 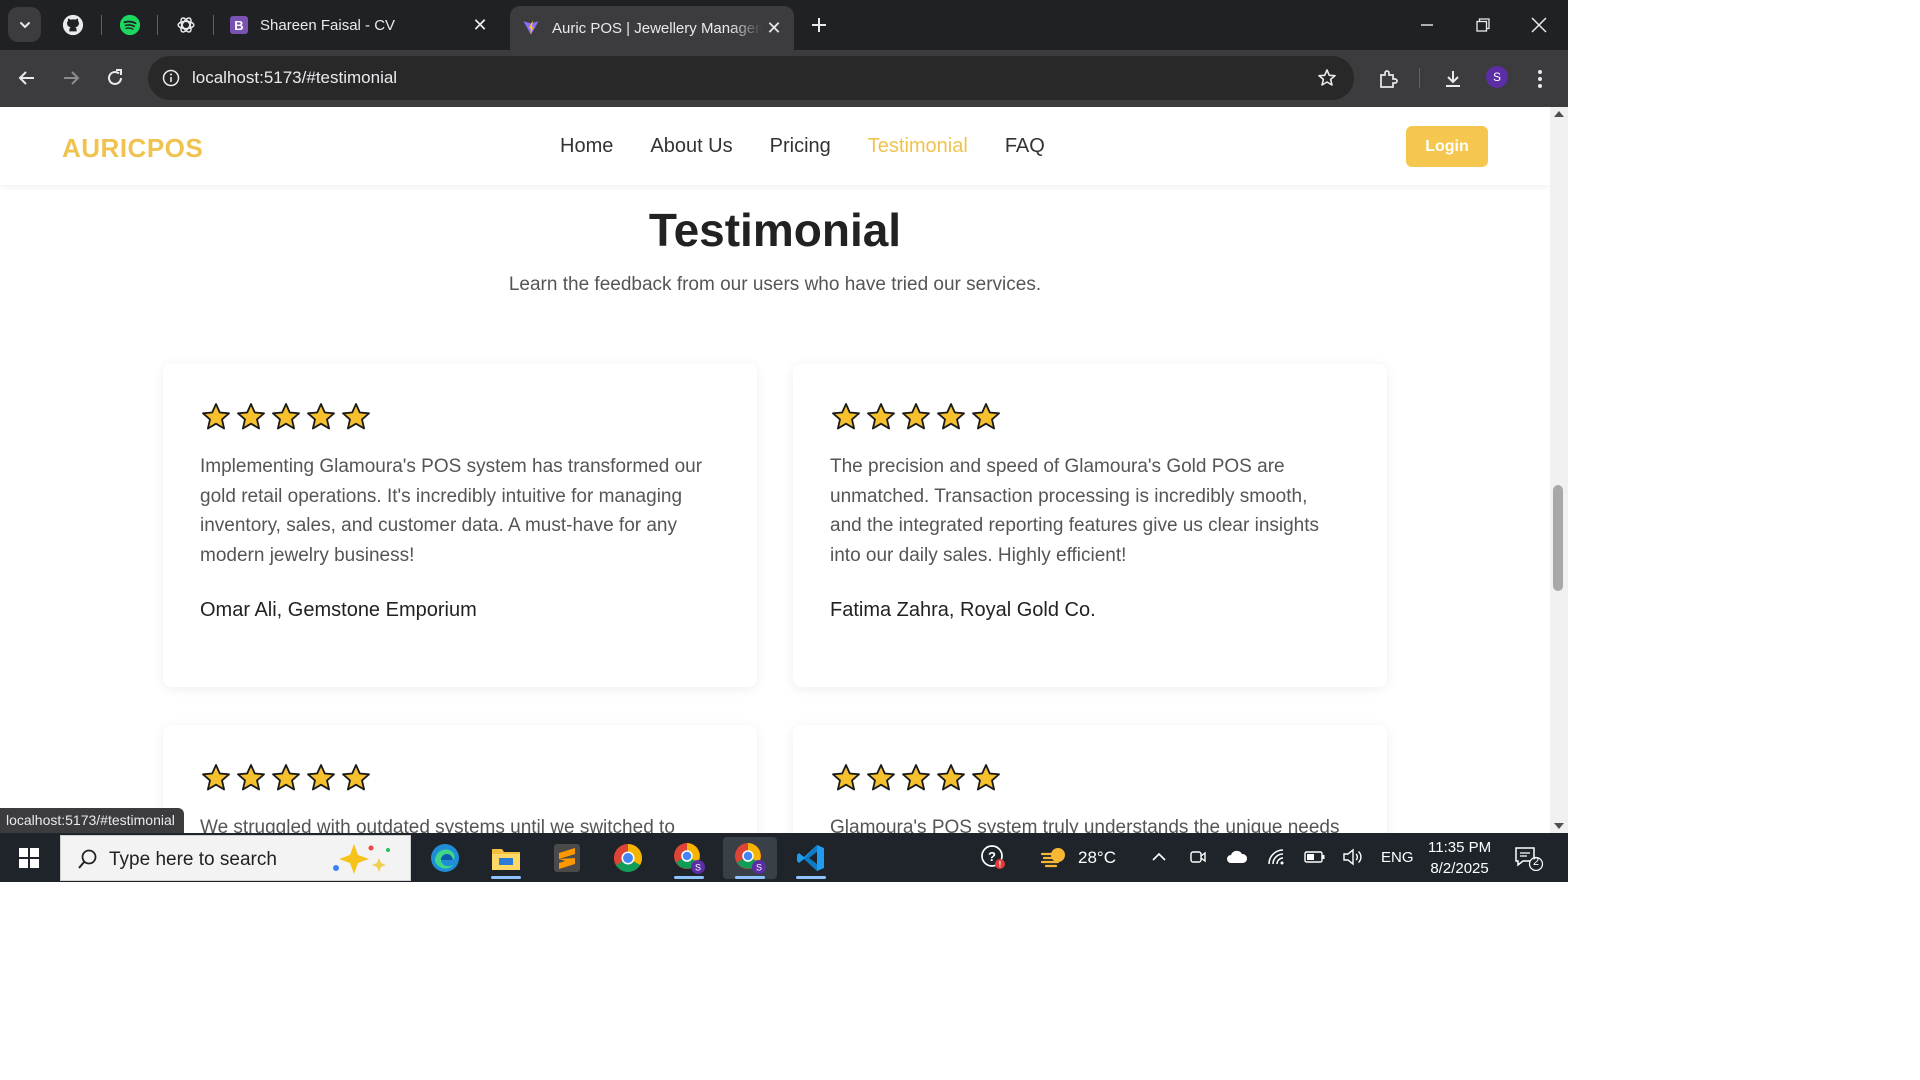 I want to click on profile-avatar: S, so click(x=1497, y=77).